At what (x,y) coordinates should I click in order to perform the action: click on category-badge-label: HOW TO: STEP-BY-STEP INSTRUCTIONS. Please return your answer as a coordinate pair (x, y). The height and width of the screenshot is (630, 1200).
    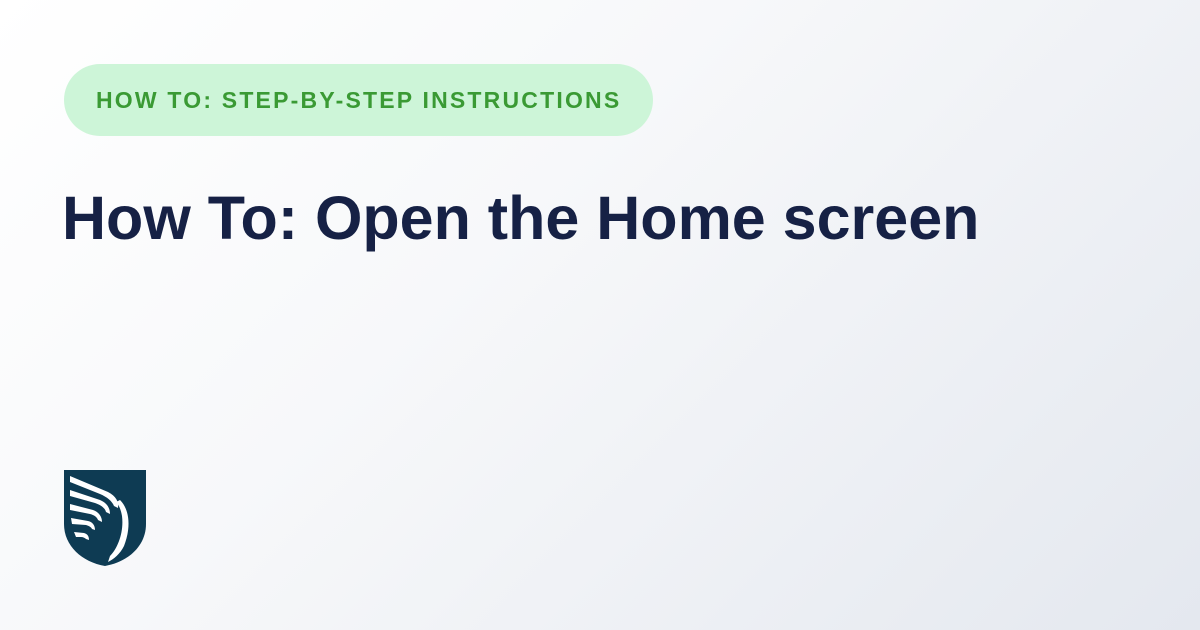
    Looking at the image, I should click on (359, 99).